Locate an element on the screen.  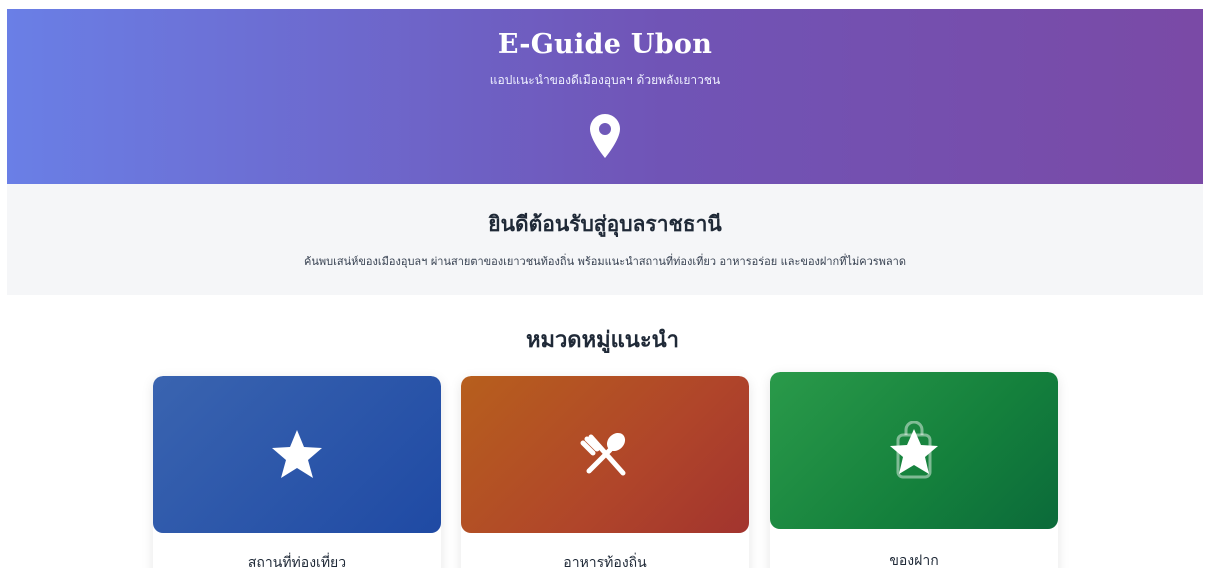
categories-title: หมวดหมู่แนะนำ is located at coordinates (602, 340).